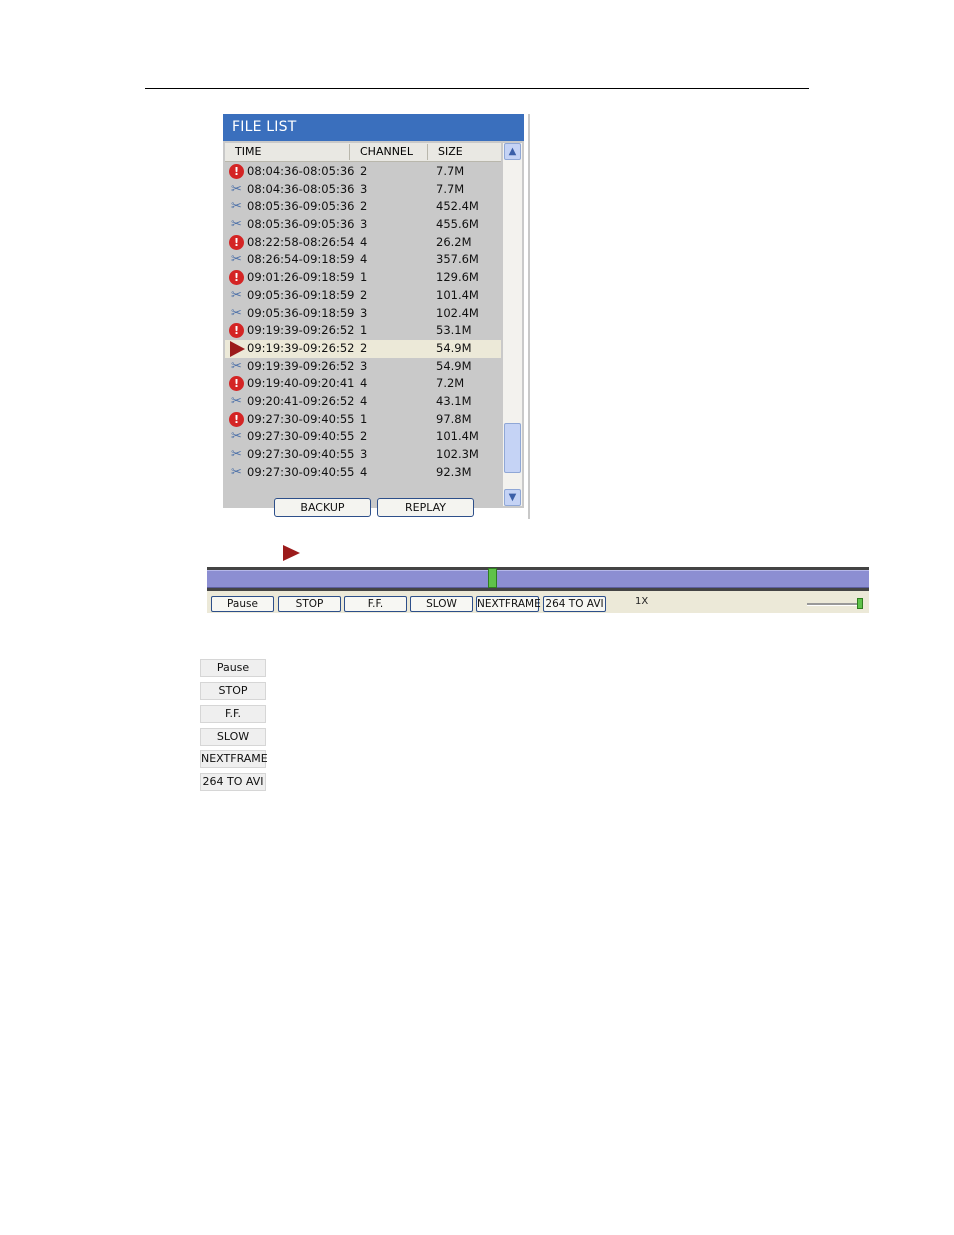  I want to click on file-row: ✂ 08:05:36-09:05:36 2 452.4M, so click(363, 207).